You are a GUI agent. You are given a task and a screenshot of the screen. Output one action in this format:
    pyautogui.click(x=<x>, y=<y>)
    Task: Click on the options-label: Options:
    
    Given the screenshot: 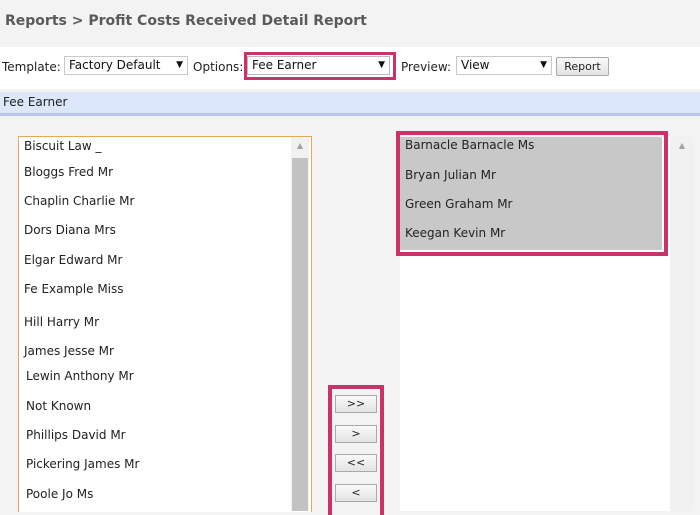 What is the action you would take?
    pyautogui.click(x=218, y=67)
    